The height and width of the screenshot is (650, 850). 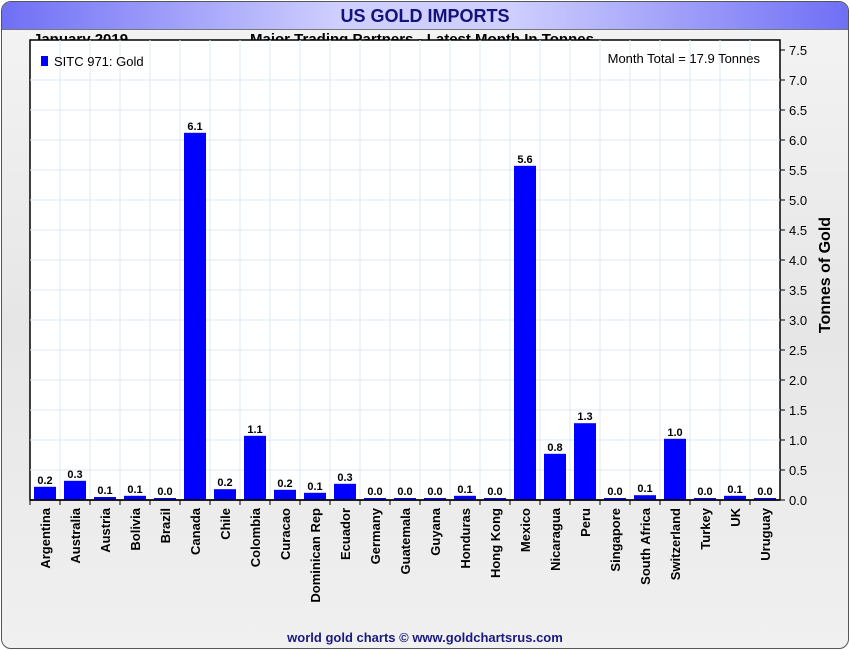 I want to click on x-tick-label: Ecuador, so click(x=345, y=534).